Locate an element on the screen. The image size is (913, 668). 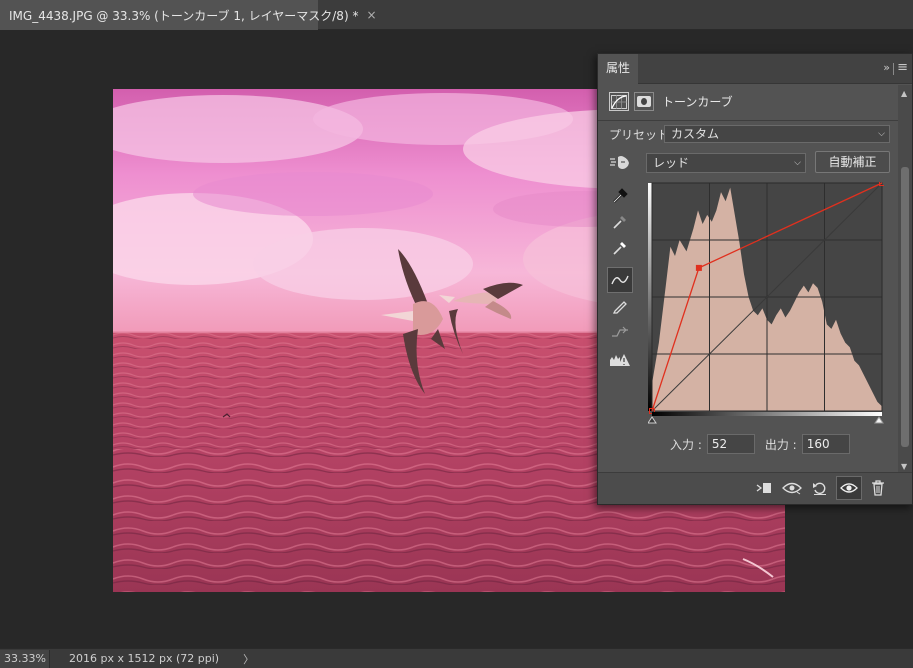
white-point-slider is located at coordinates (879, 420).